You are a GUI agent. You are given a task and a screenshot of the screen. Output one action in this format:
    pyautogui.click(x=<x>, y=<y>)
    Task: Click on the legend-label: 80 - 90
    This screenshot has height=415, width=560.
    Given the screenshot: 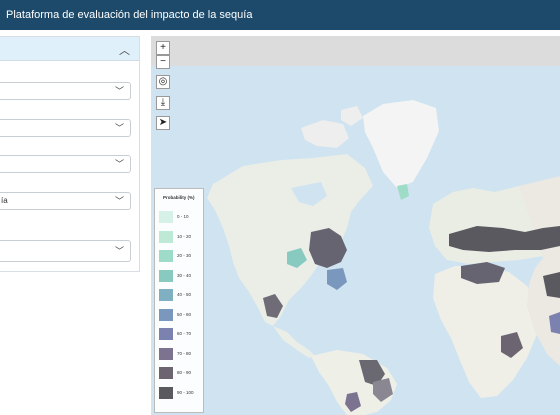 What is the action you would take?
    pyautogui.click(x=184, y=372)
    